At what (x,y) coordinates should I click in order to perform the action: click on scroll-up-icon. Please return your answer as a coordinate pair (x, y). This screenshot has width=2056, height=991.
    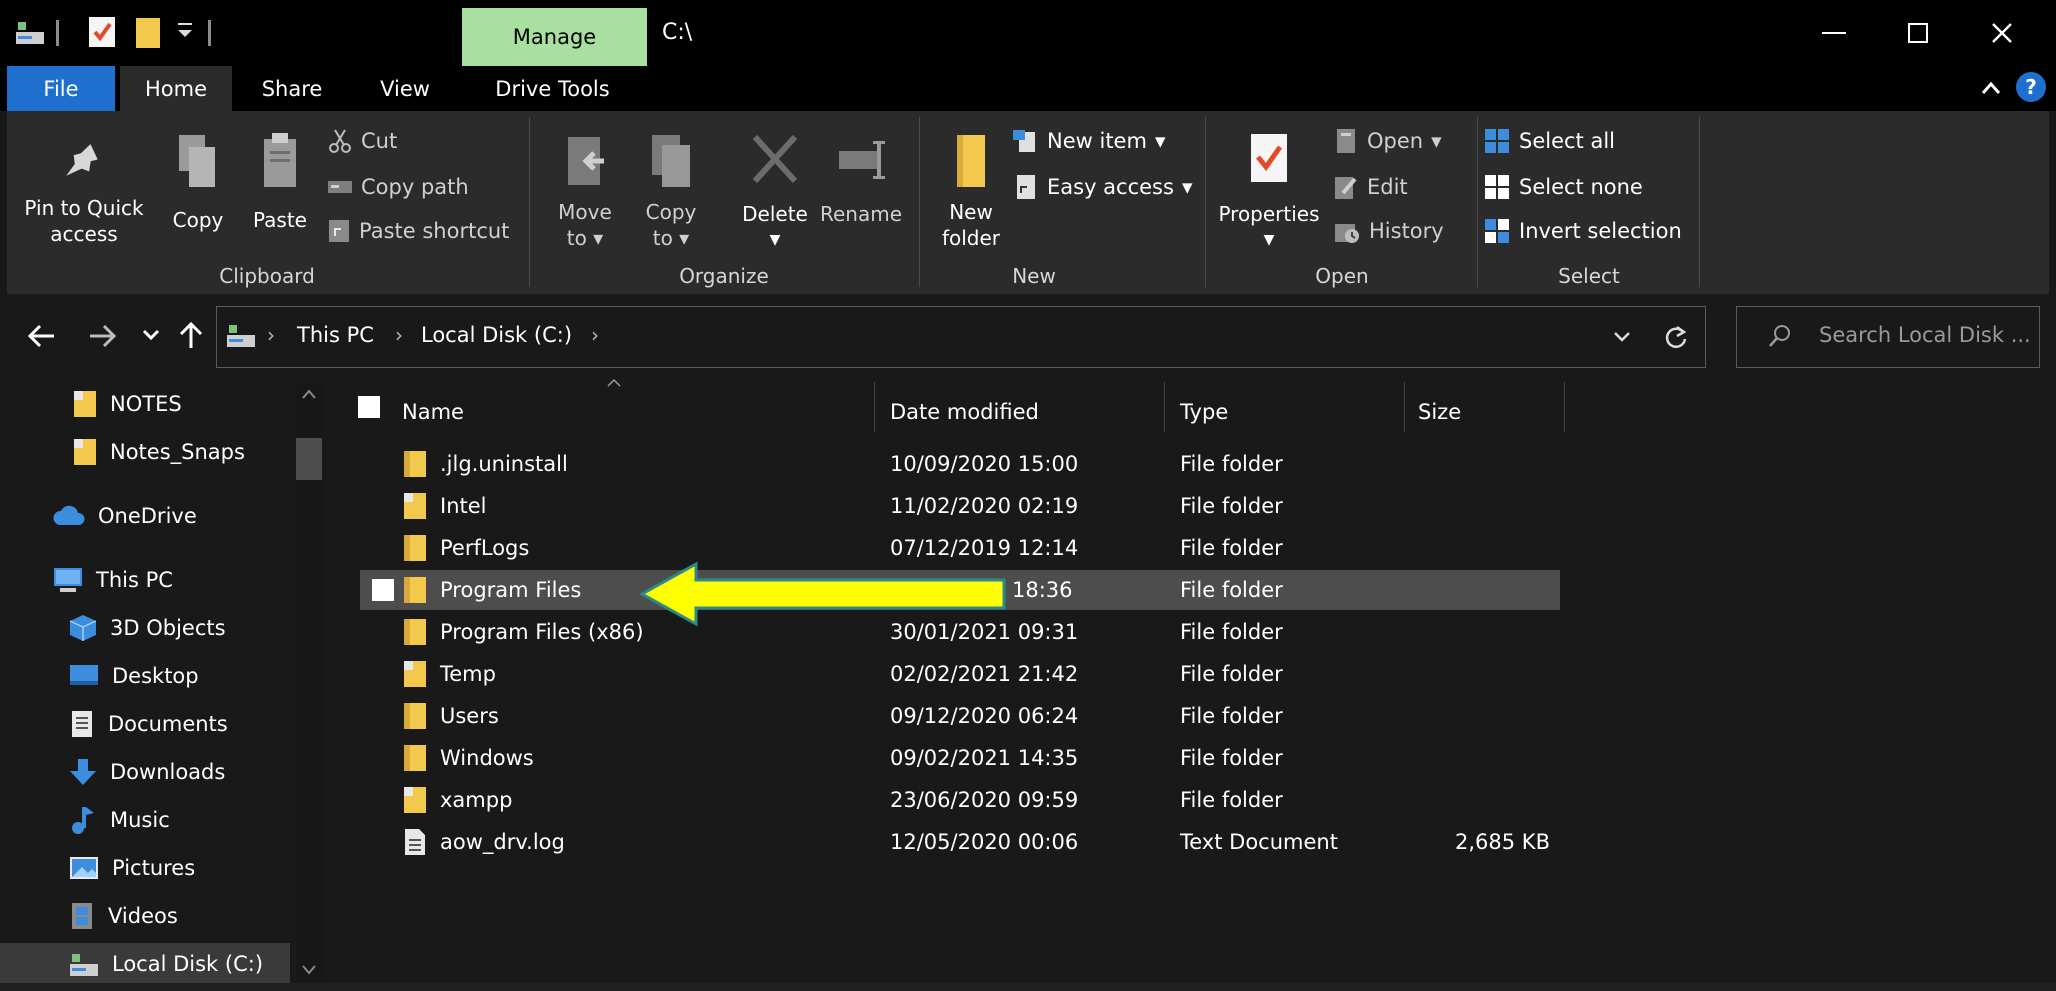
    Looking at the image, I should click on (309, 394).